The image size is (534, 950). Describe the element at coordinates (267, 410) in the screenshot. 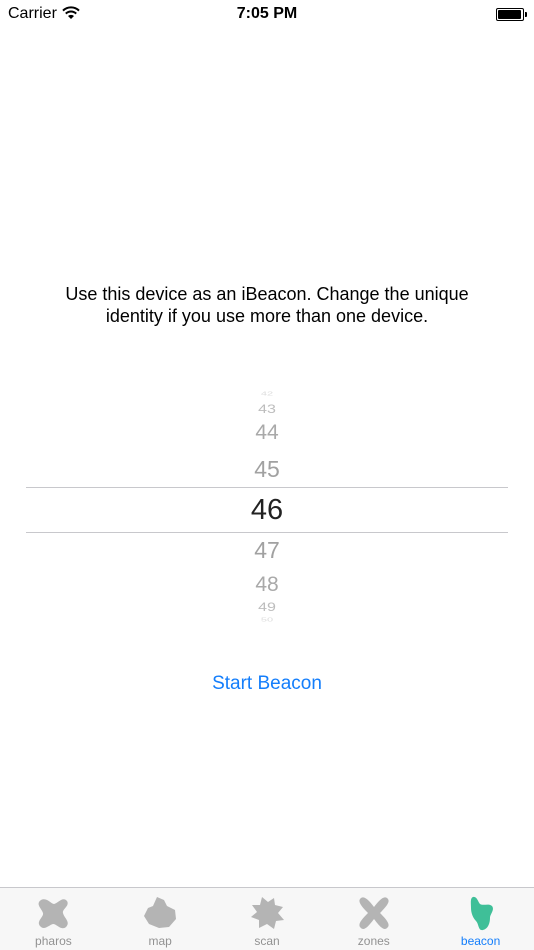

I see `picker-value: 43` at that location.